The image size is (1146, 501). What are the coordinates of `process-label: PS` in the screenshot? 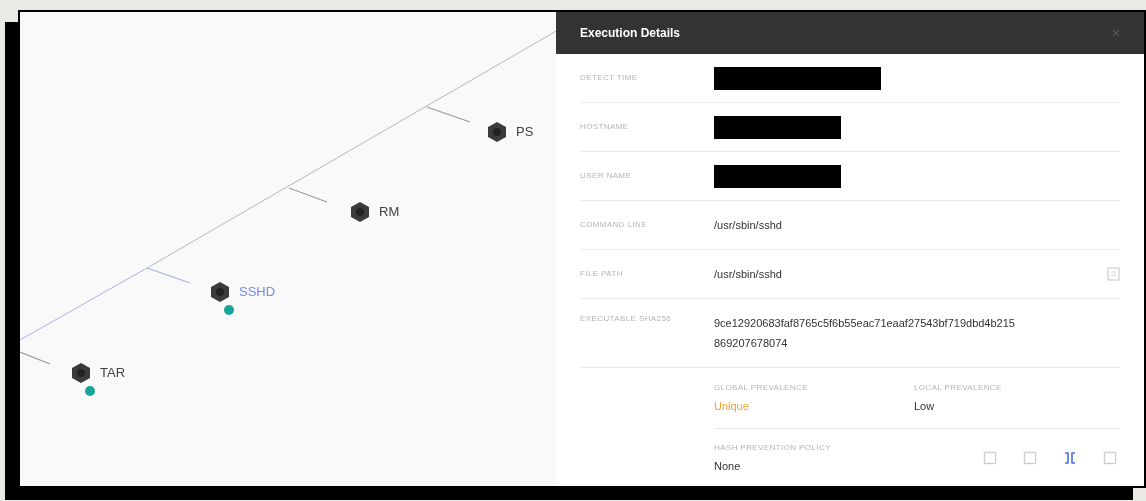 It's located at (525, 132).